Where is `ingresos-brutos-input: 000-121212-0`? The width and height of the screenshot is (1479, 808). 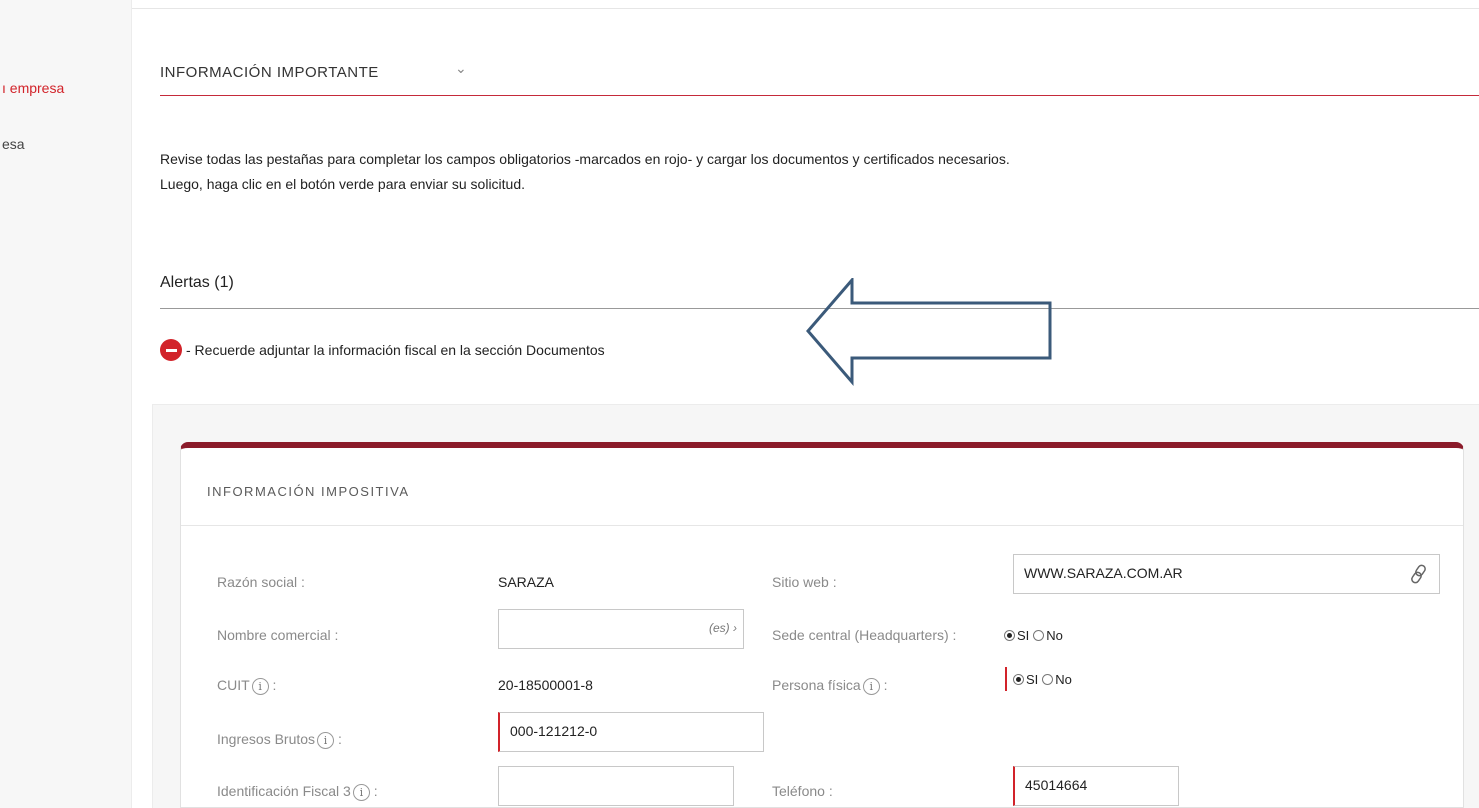 ingresos-brutos-input: 000-121212-0 is located at coordinates (631, 732).